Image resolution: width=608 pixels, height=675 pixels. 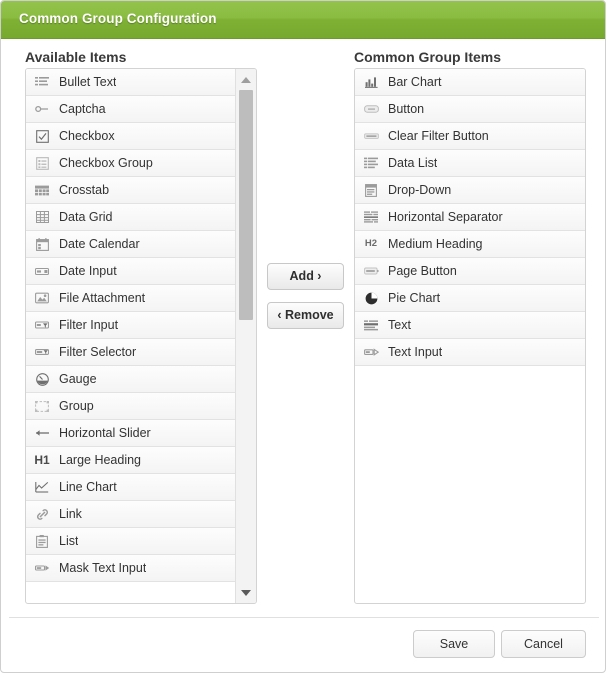 I want to click on list-item-label: Text, so click(x=399, y=325).